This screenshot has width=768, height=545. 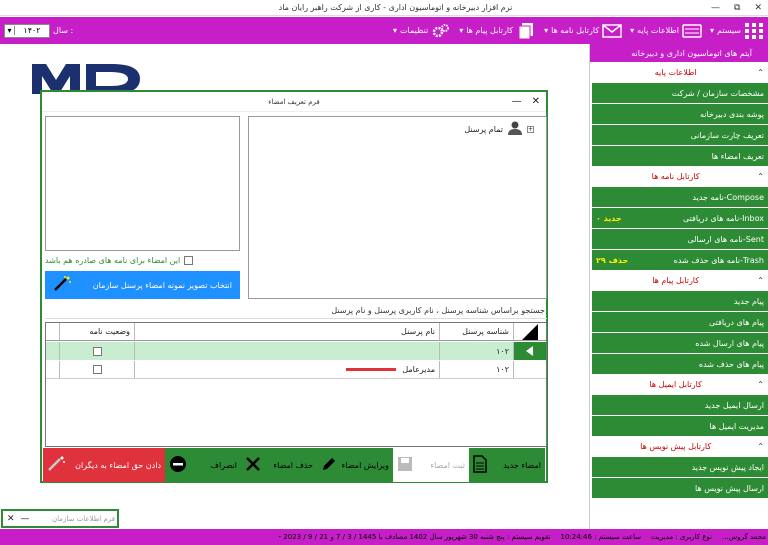 What do you see at coordinates (447, 465) in the screenshot?
I see `button-label: ثبت امضاء` at bounding box center [447, 465].